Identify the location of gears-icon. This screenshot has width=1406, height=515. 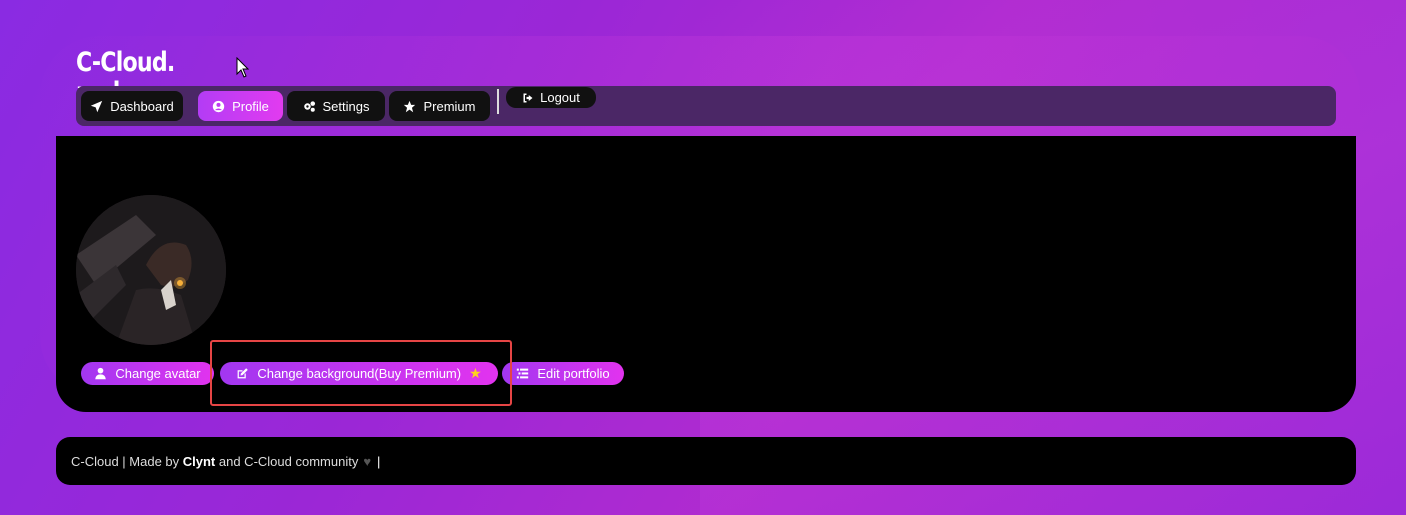
(309, 106).